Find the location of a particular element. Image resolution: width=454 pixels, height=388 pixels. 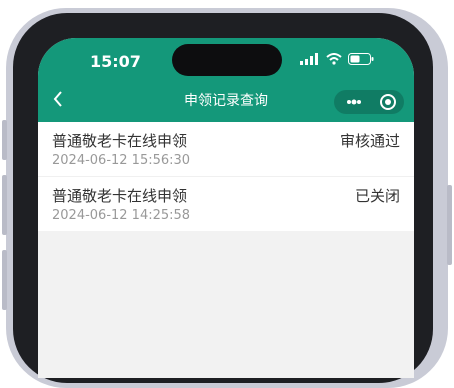

record-datetime: 2024-06-12 14:25:58 is located at coordinates (121, 215).